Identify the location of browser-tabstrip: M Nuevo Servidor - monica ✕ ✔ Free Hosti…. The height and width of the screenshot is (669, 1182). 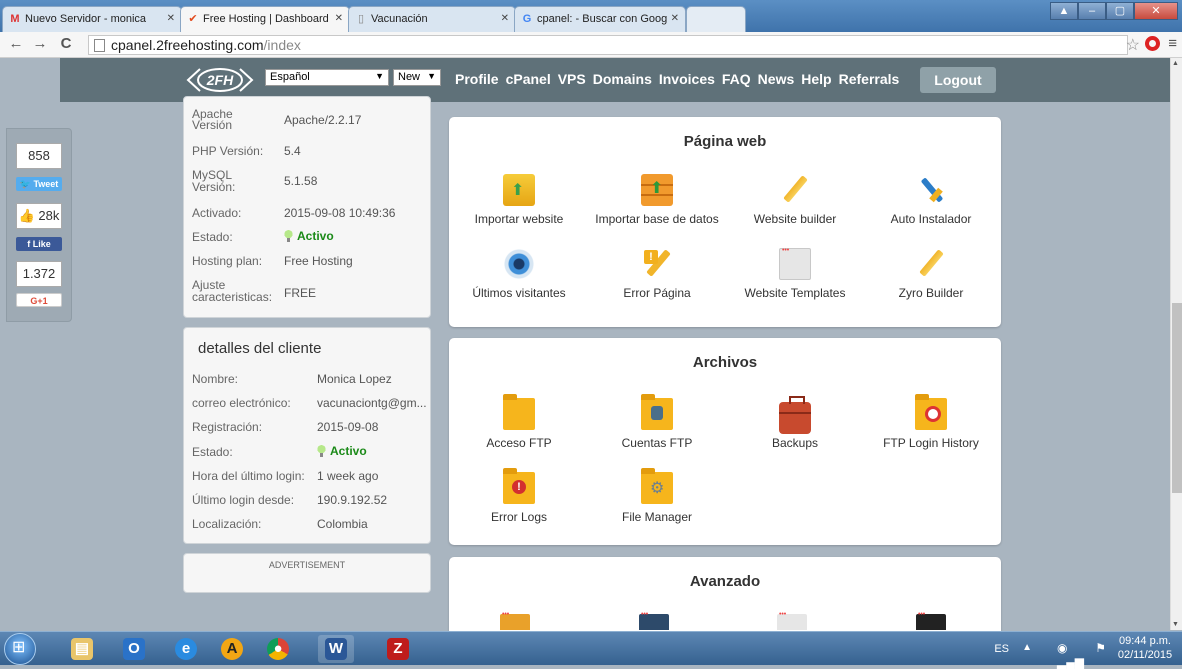
(591, 16).